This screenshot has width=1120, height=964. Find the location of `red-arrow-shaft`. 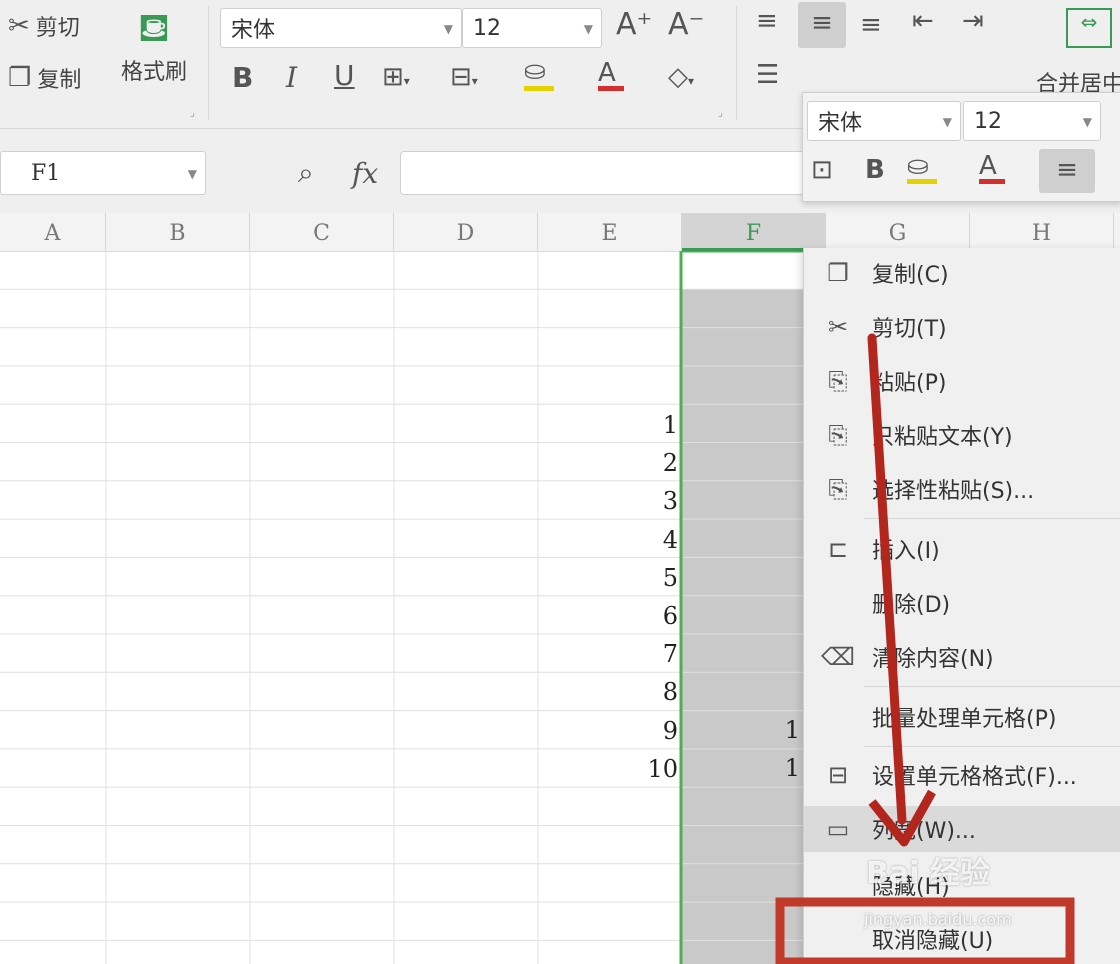

red-arrow-shaft is located at coordinates (887, 579).